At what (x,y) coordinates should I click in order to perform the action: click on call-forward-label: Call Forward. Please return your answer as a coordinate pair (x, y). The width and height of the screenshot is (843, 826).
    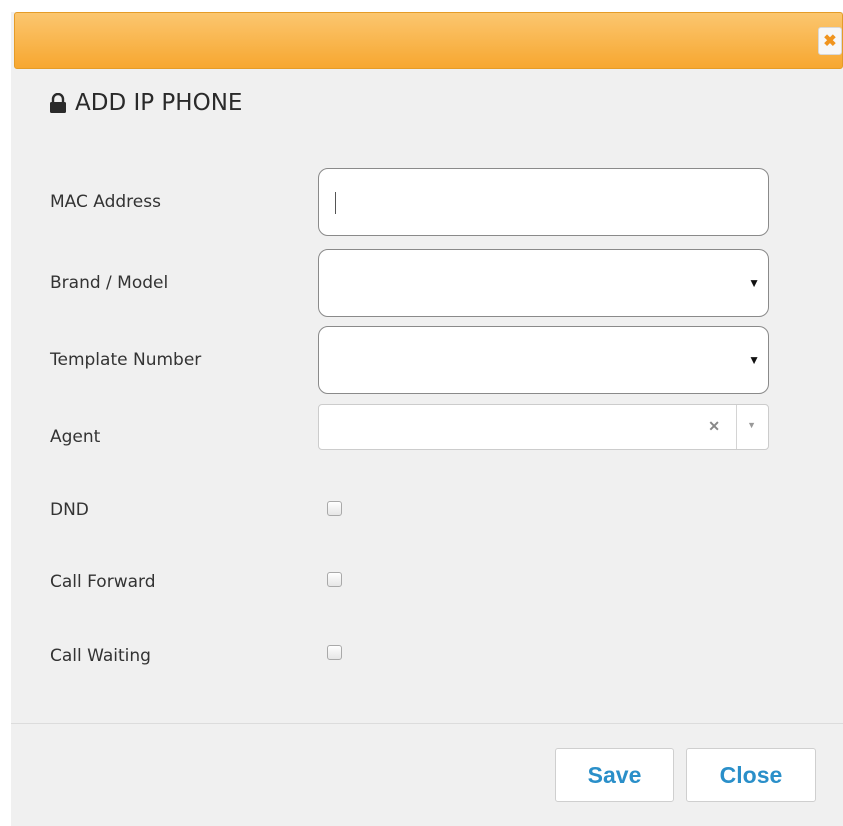
    Looking at the image, I should click on (103, 582).